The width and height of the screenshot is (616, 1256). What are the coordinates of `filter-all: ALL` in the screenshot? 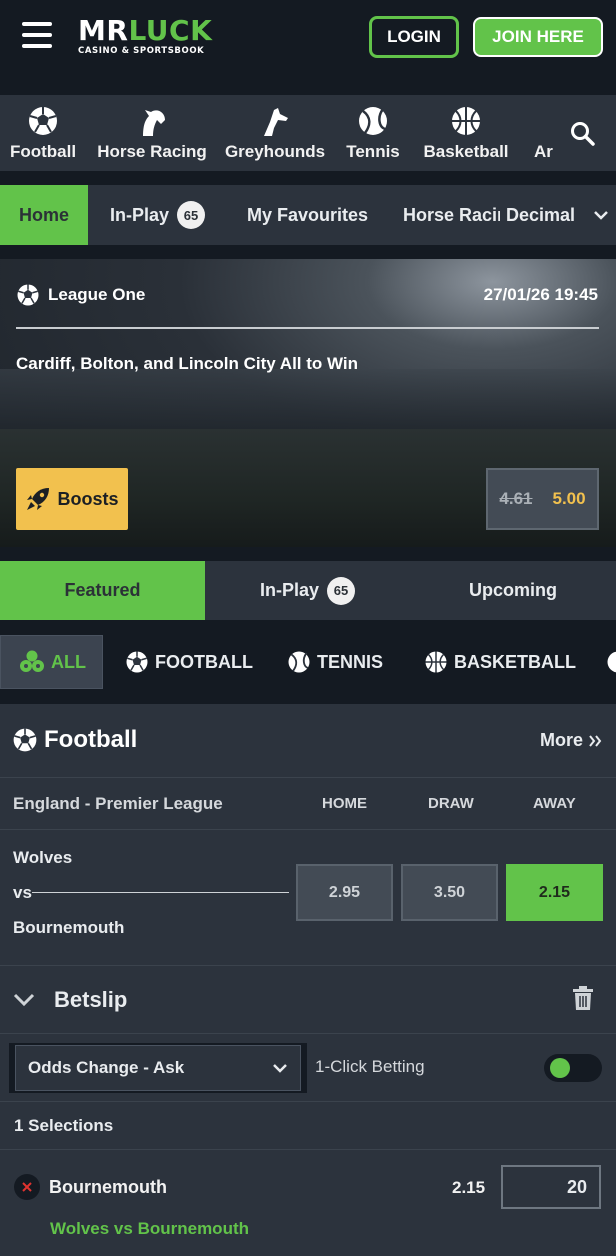 It's located at (51, 662).